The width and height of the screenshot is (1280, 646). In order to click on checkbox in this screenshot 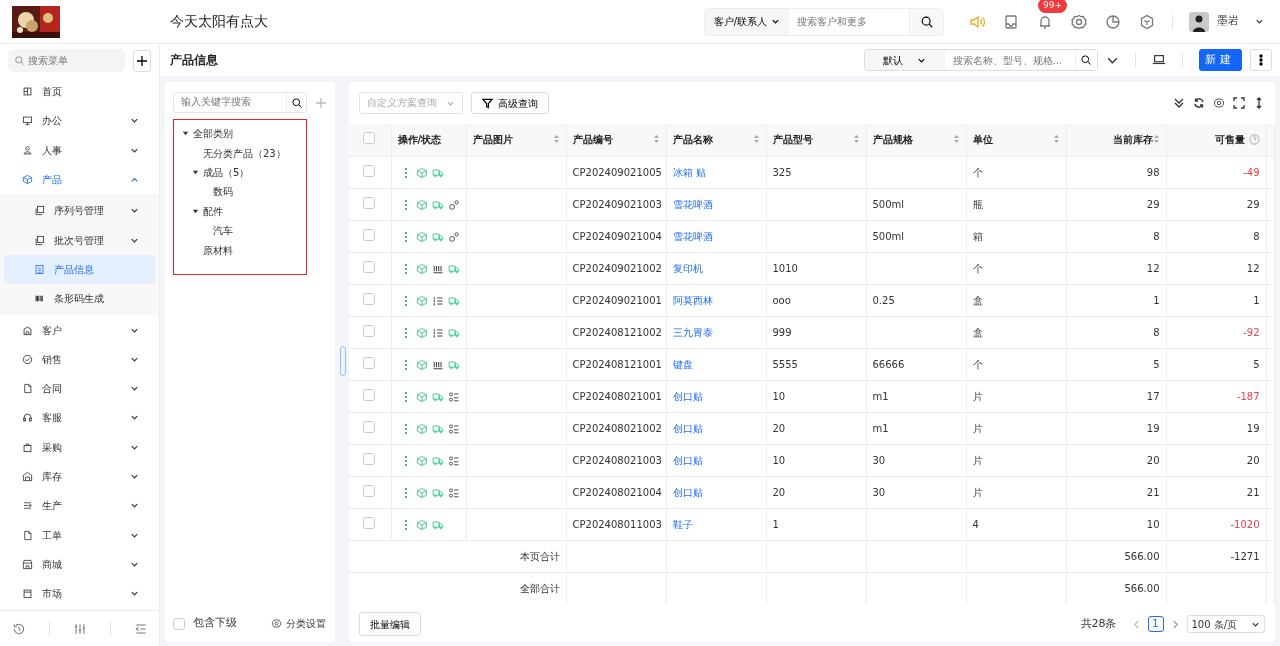, I will do `click(179, 623)`.